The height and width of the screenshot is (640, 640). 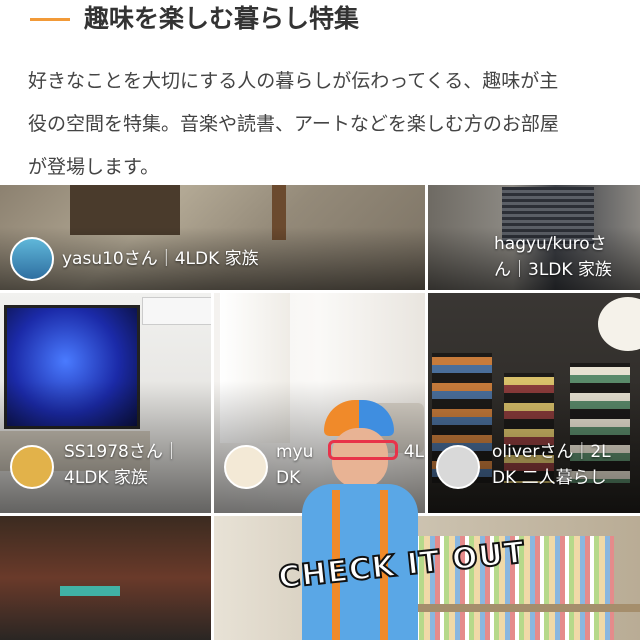 I want to click on air-conditioner, so click(x=176, y=311).